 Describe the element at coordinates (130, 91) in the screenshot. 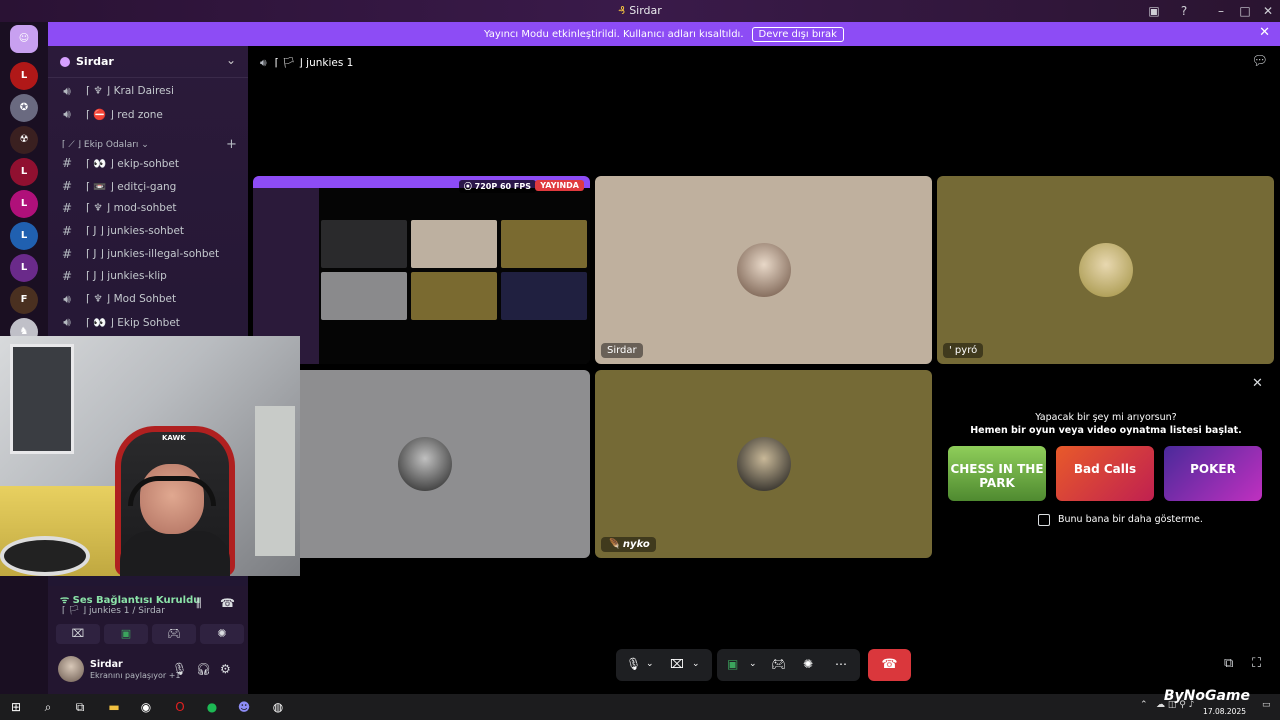

I see `channel-label: ⌈ ♆ ⌋ Kral Dairesi` at that location.